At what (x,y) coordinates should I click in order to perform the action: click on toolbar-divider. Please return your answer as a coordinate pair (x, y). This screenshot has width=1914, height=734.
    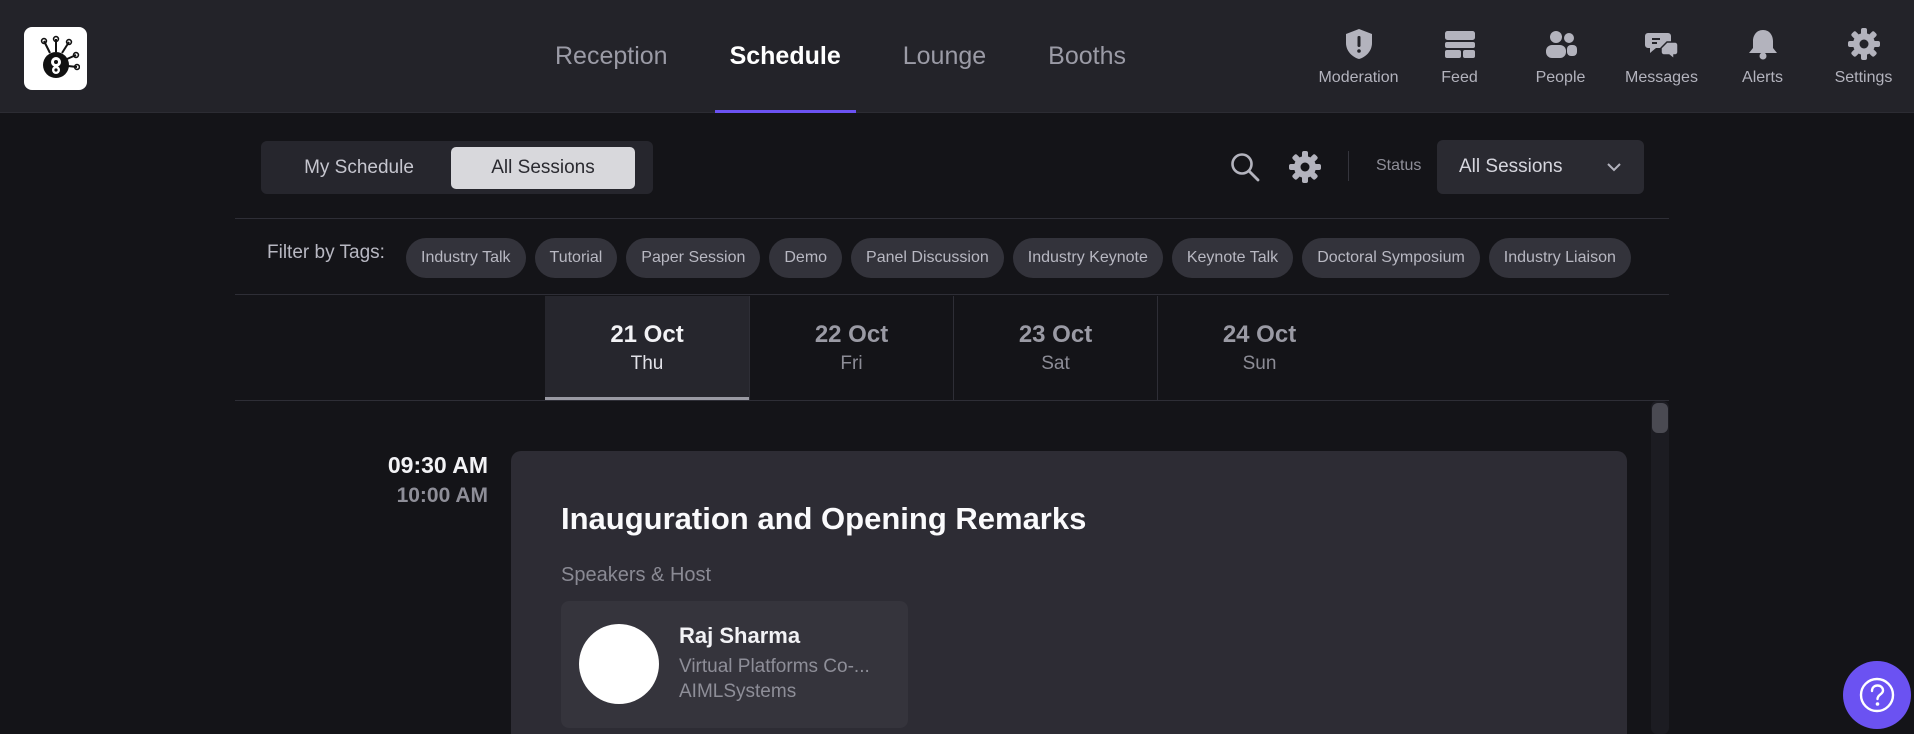
    Looking at the image, I should click on (1348, 166).